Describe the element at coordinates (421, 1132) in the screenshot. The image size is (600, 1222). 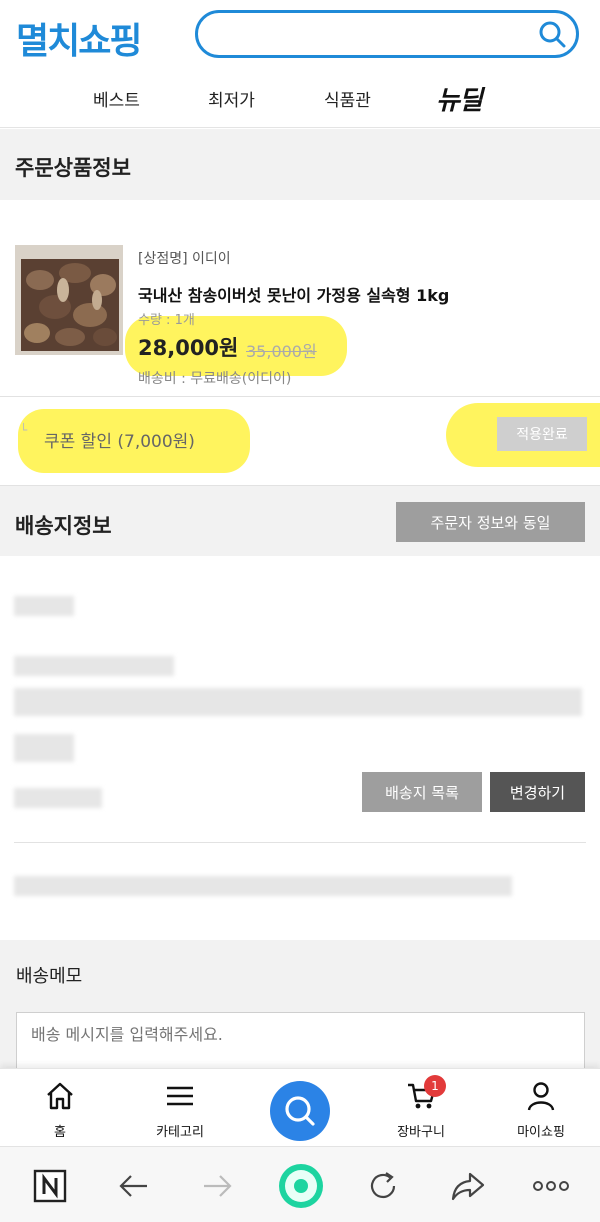
I see `tab-label: 장바구니` at that location.